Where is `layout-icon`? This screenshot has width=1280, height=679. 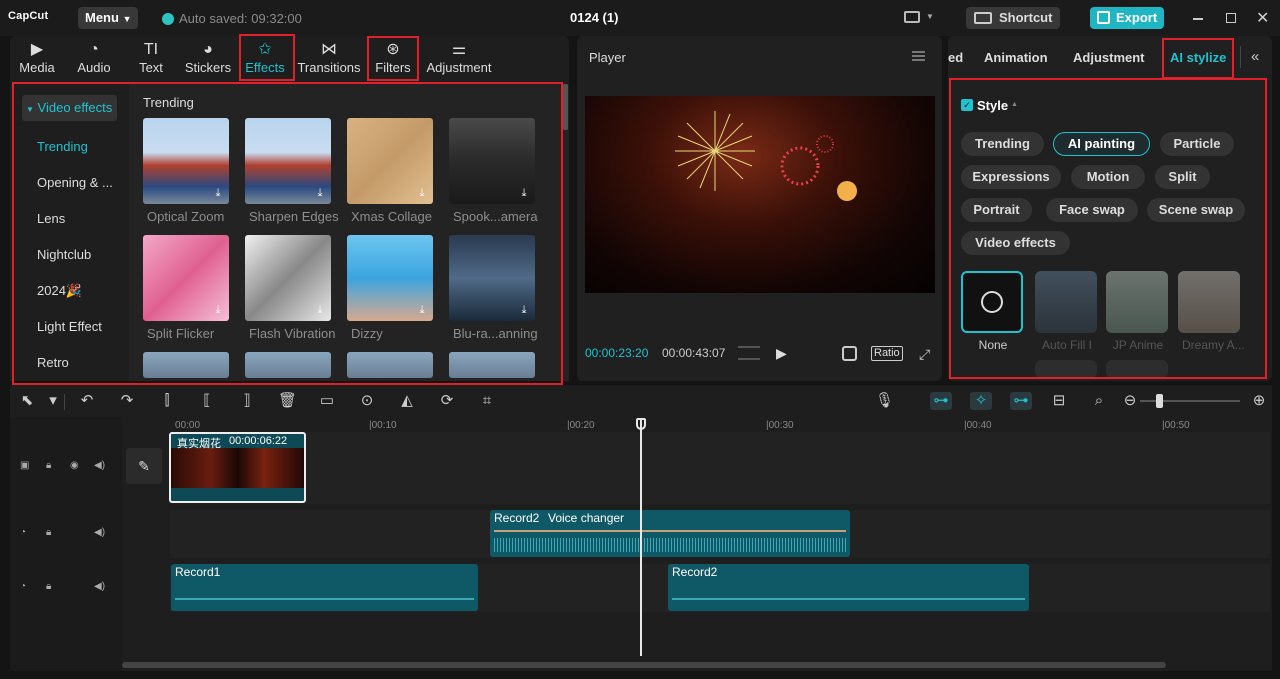
layout-icon is located at coordinates (912, 17).